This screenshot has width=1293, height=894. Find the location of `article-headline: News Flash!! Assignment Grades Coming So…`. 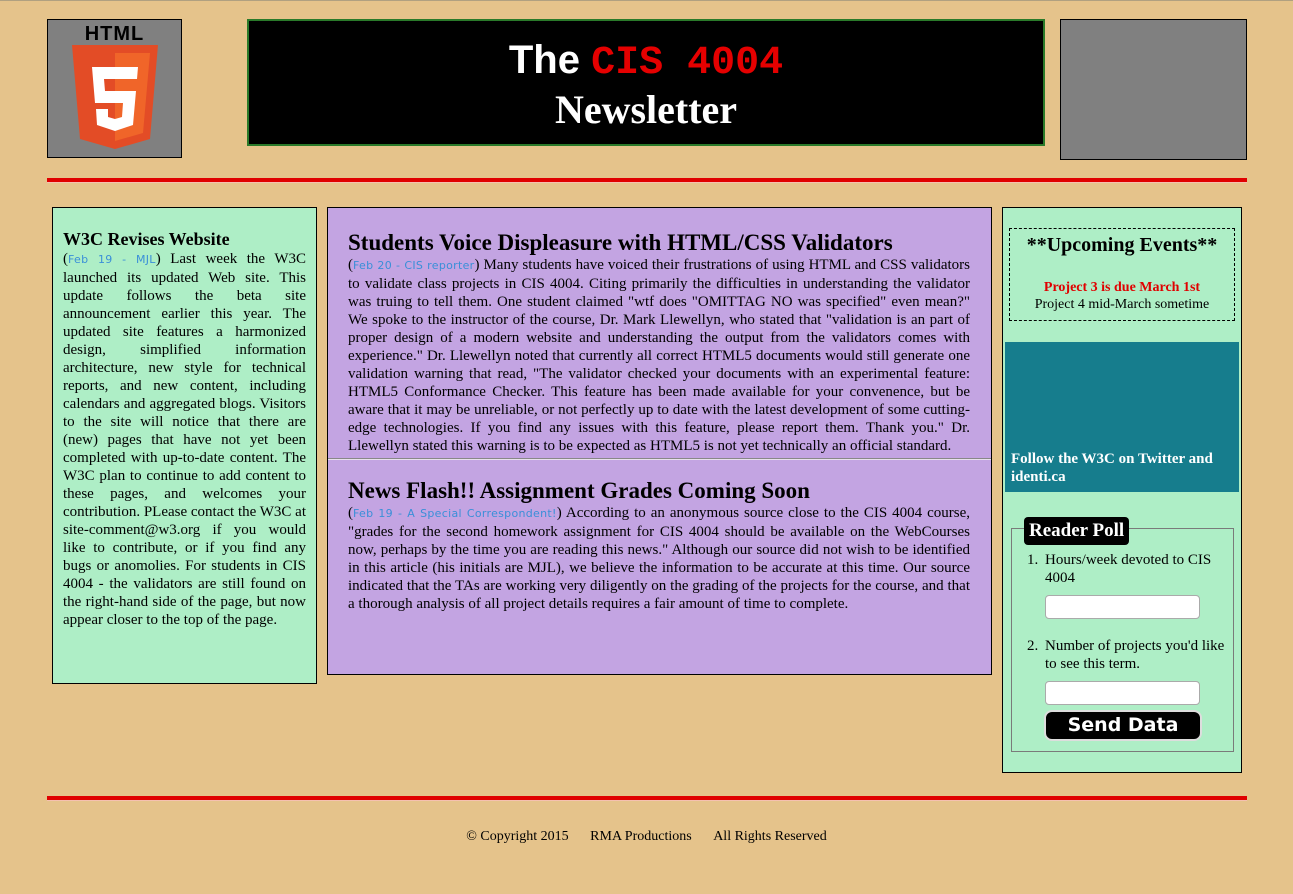

article-headline: News Flash!! Assignment Grades Coming So… is located at coordinates (579, 490).